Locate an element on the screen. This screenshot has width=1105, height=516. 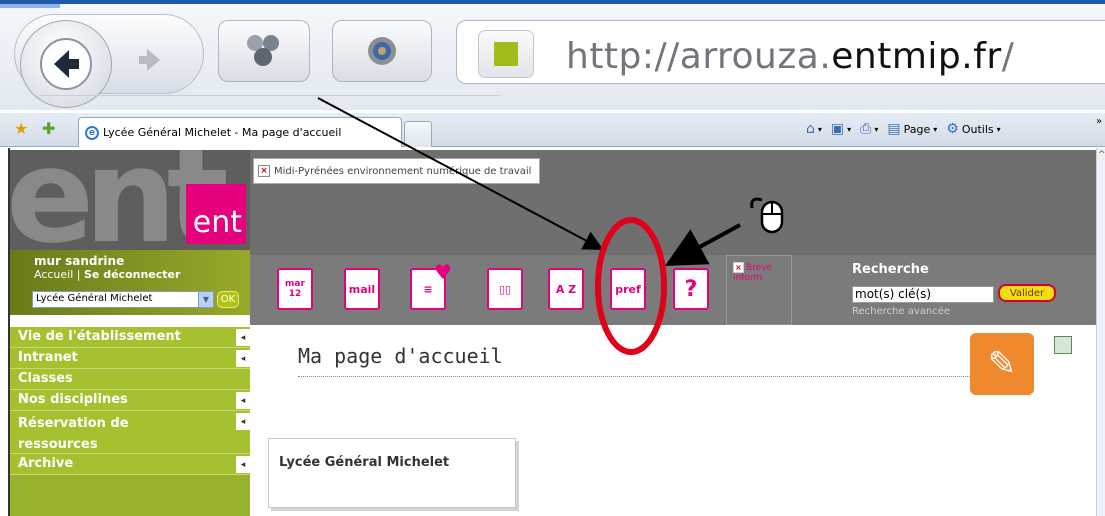
rss-icon: ▣ is located at coordinates (837, 129).